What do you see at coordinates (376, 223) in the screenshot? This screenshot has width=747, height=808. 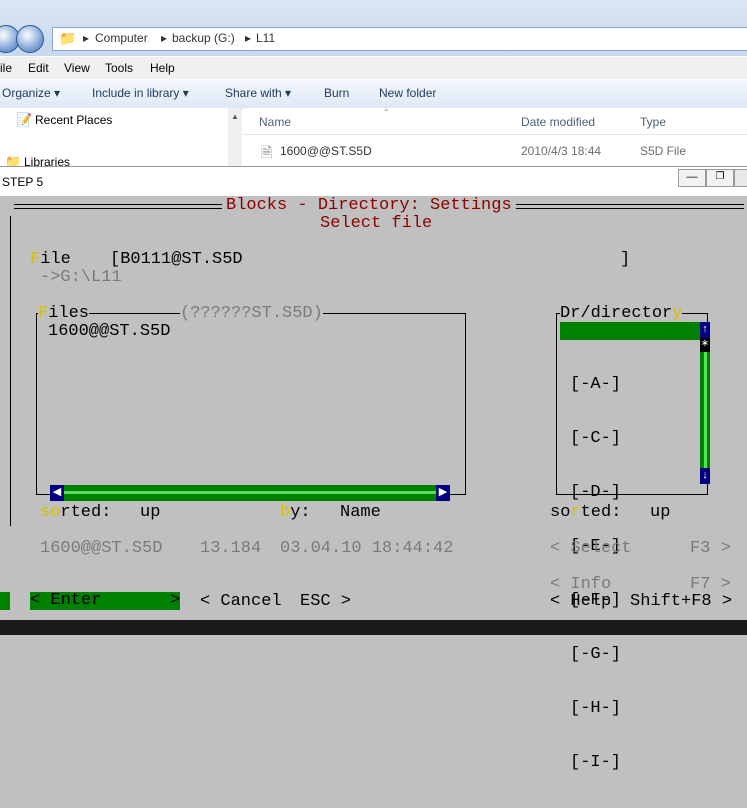 I see `dialog-subtitle: Select file` at bounding box center [376, 223].